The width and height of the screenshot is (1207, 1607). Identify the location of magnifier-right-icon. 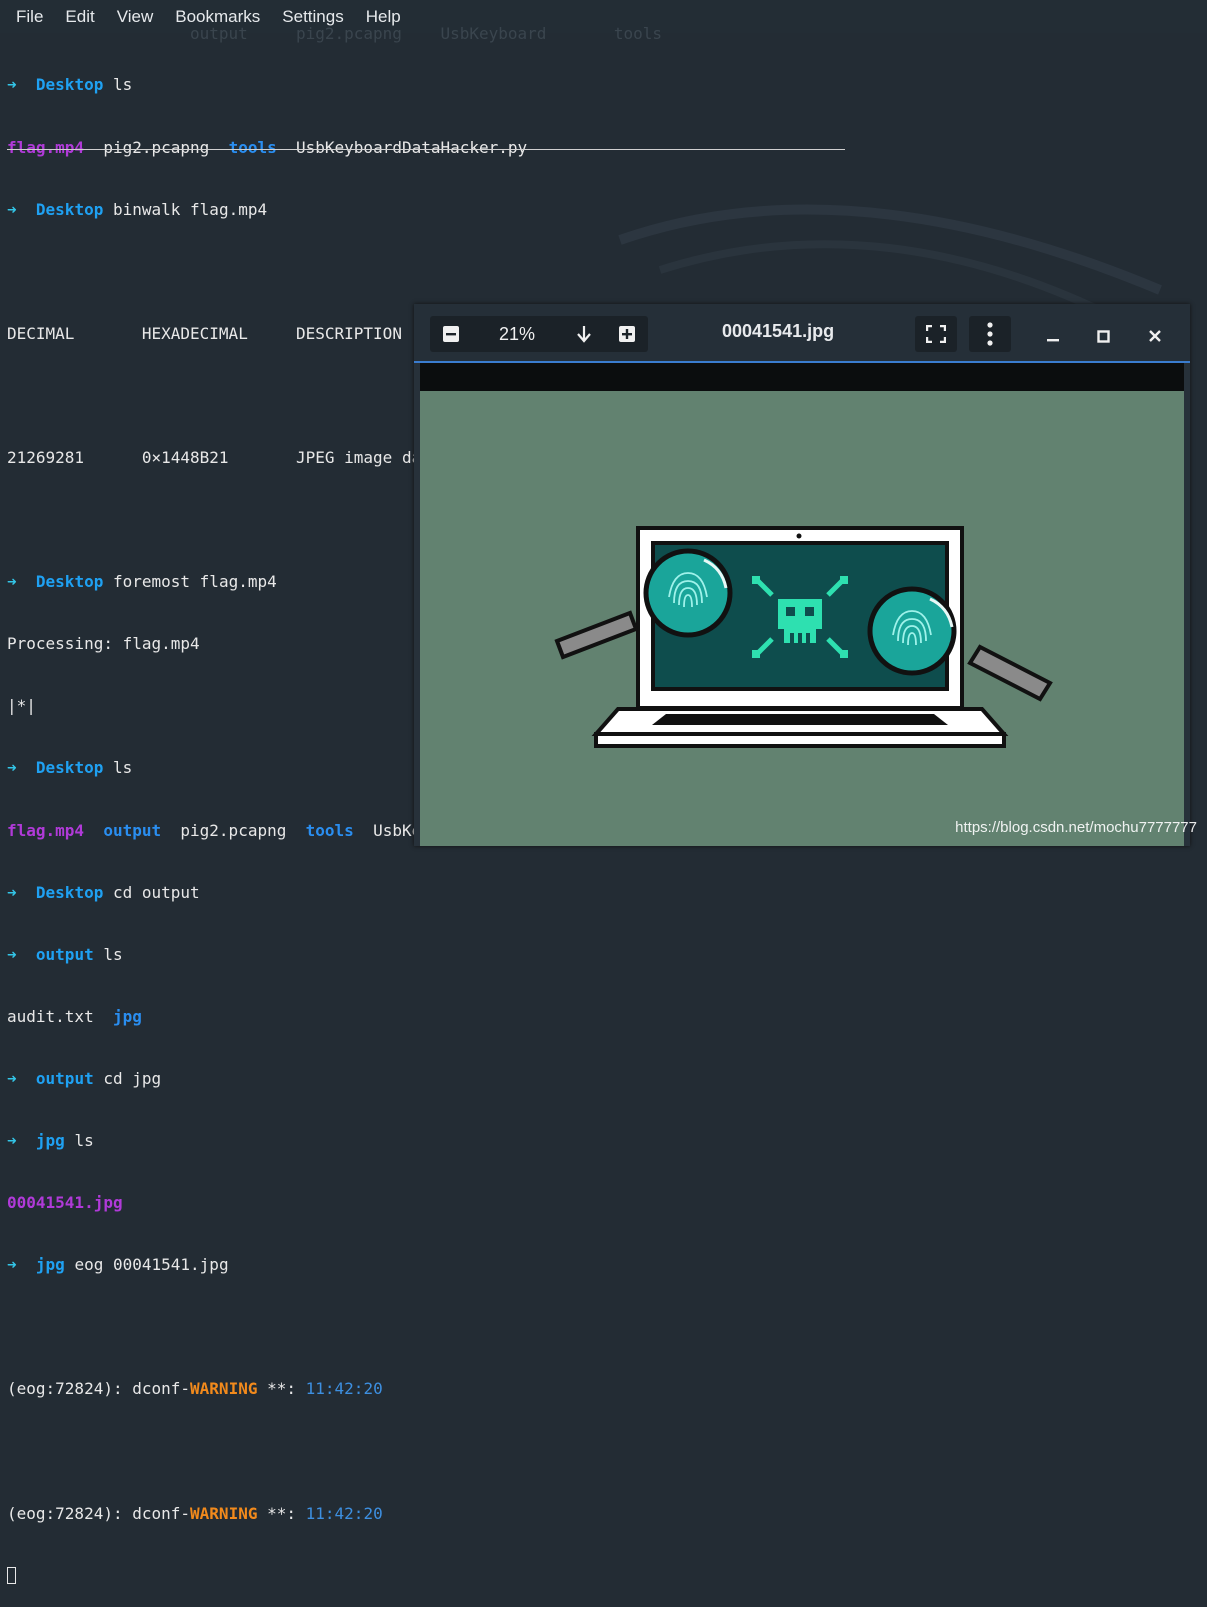
(912, 631).